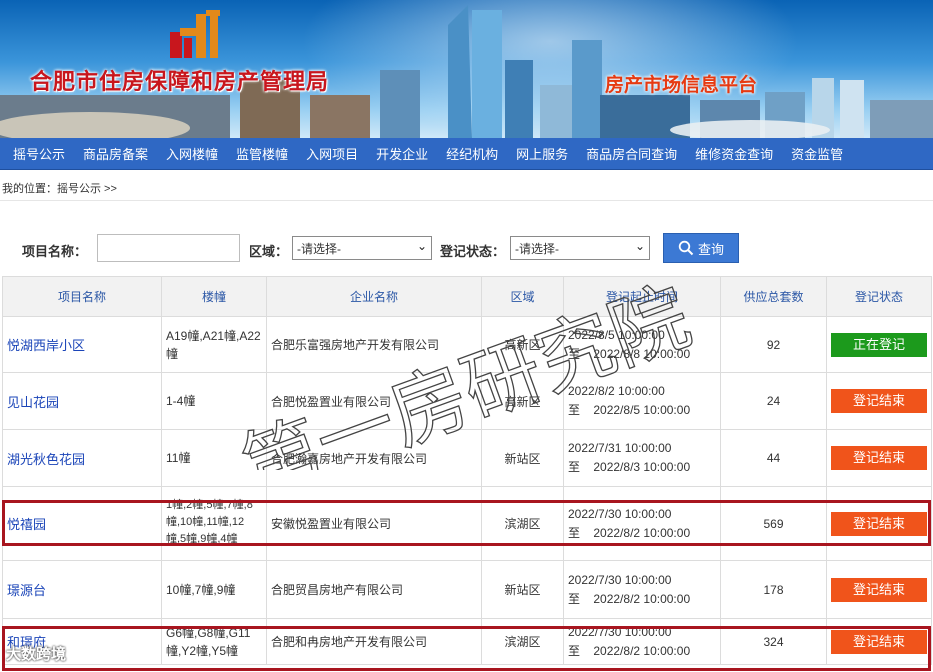 The width and height of the screenshot is (933, 672). I want to click on buildings-cell: 10幢,7幢,9幢, so click(214, 589).